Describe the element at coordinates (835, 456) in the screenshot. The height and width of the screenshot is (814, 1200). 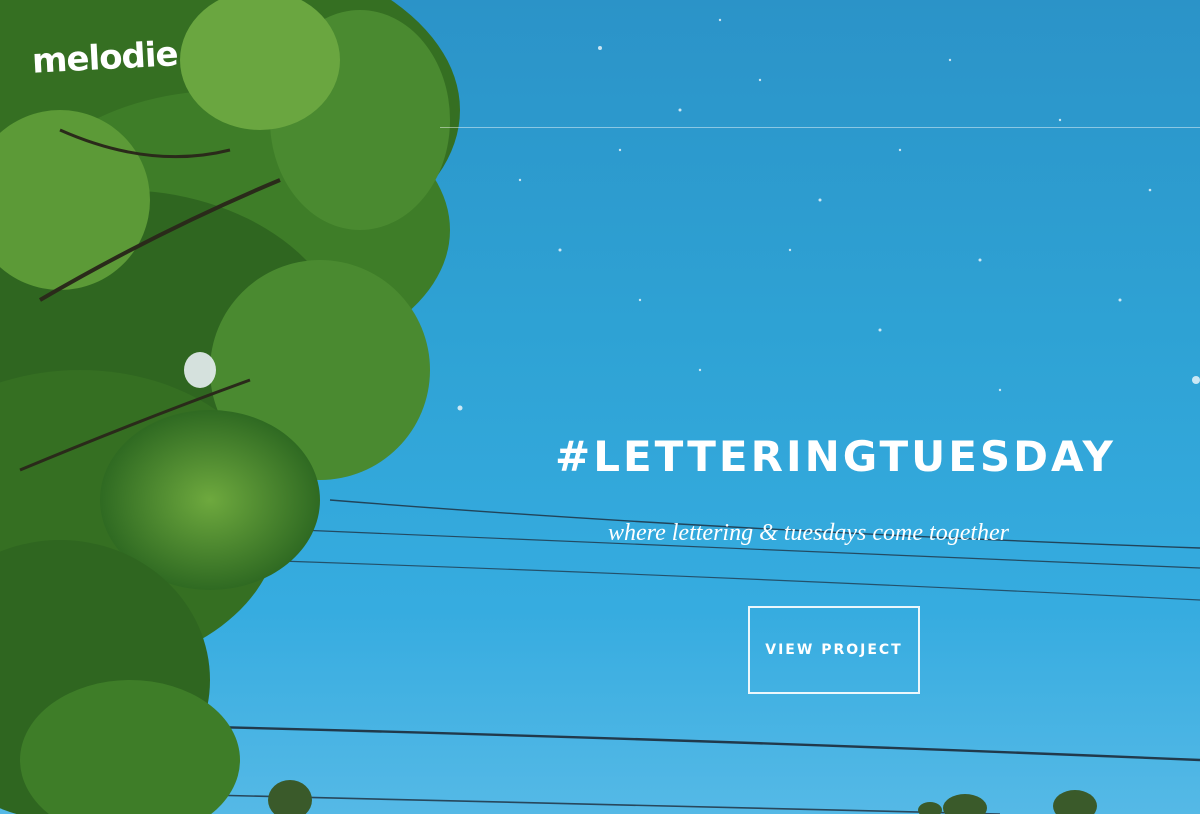
I see `hero-headline: #LETTERINGTUESDAY` at that location.